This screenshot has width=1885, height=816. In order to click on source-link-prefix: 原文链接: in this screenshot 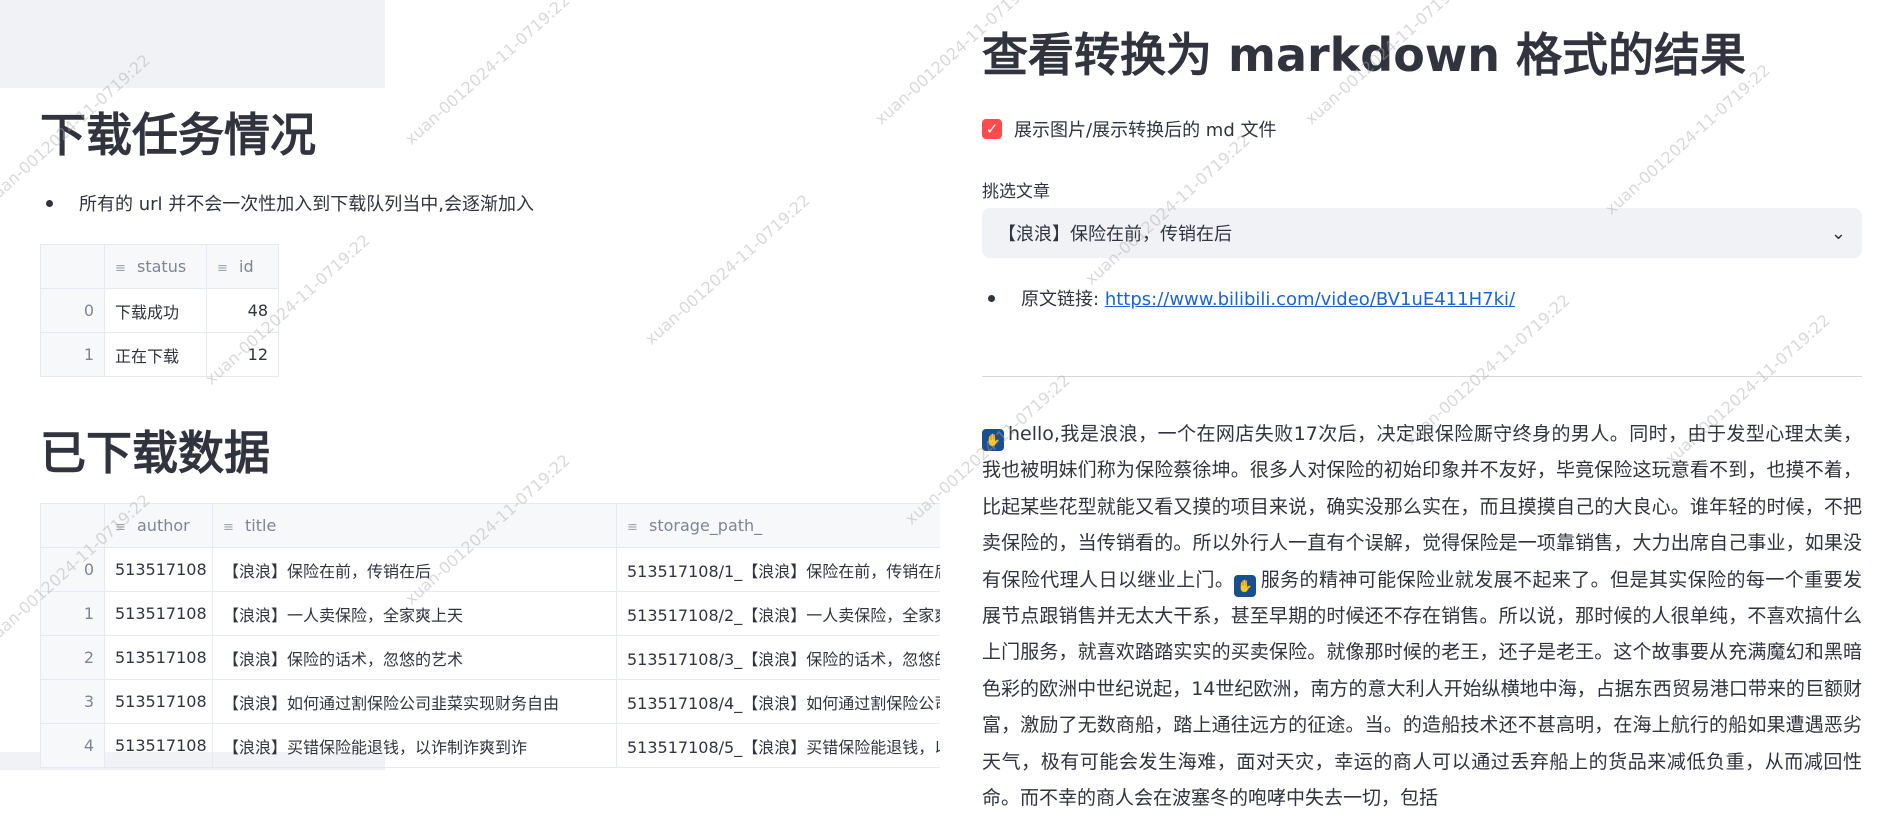, I will do `click(1060, 299)`.